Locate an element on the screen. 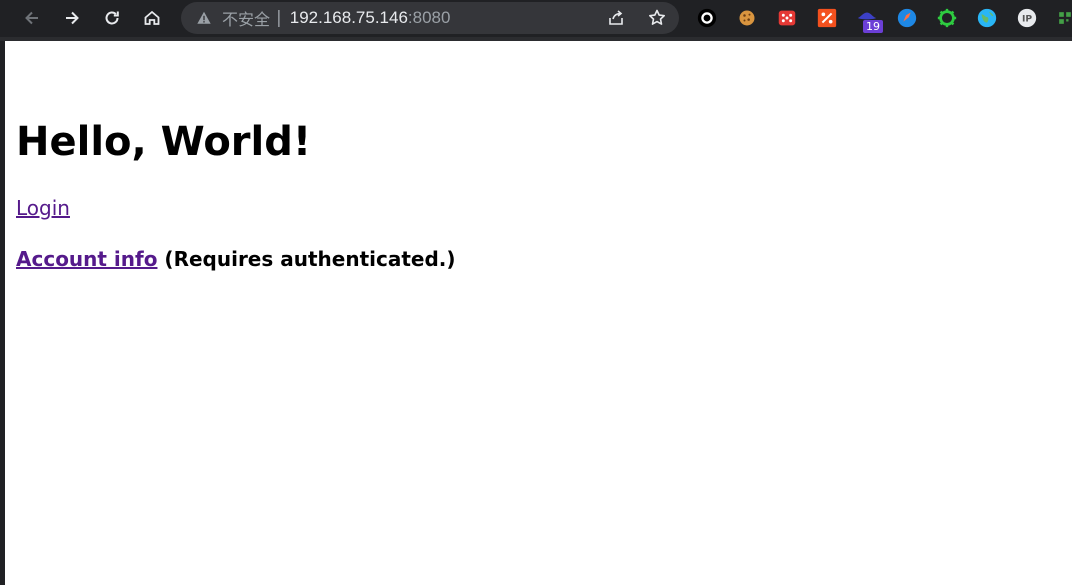 The height and width of the screenshot is (585, 1072). security-status: 不安全 is located at coordinates (246, 18).